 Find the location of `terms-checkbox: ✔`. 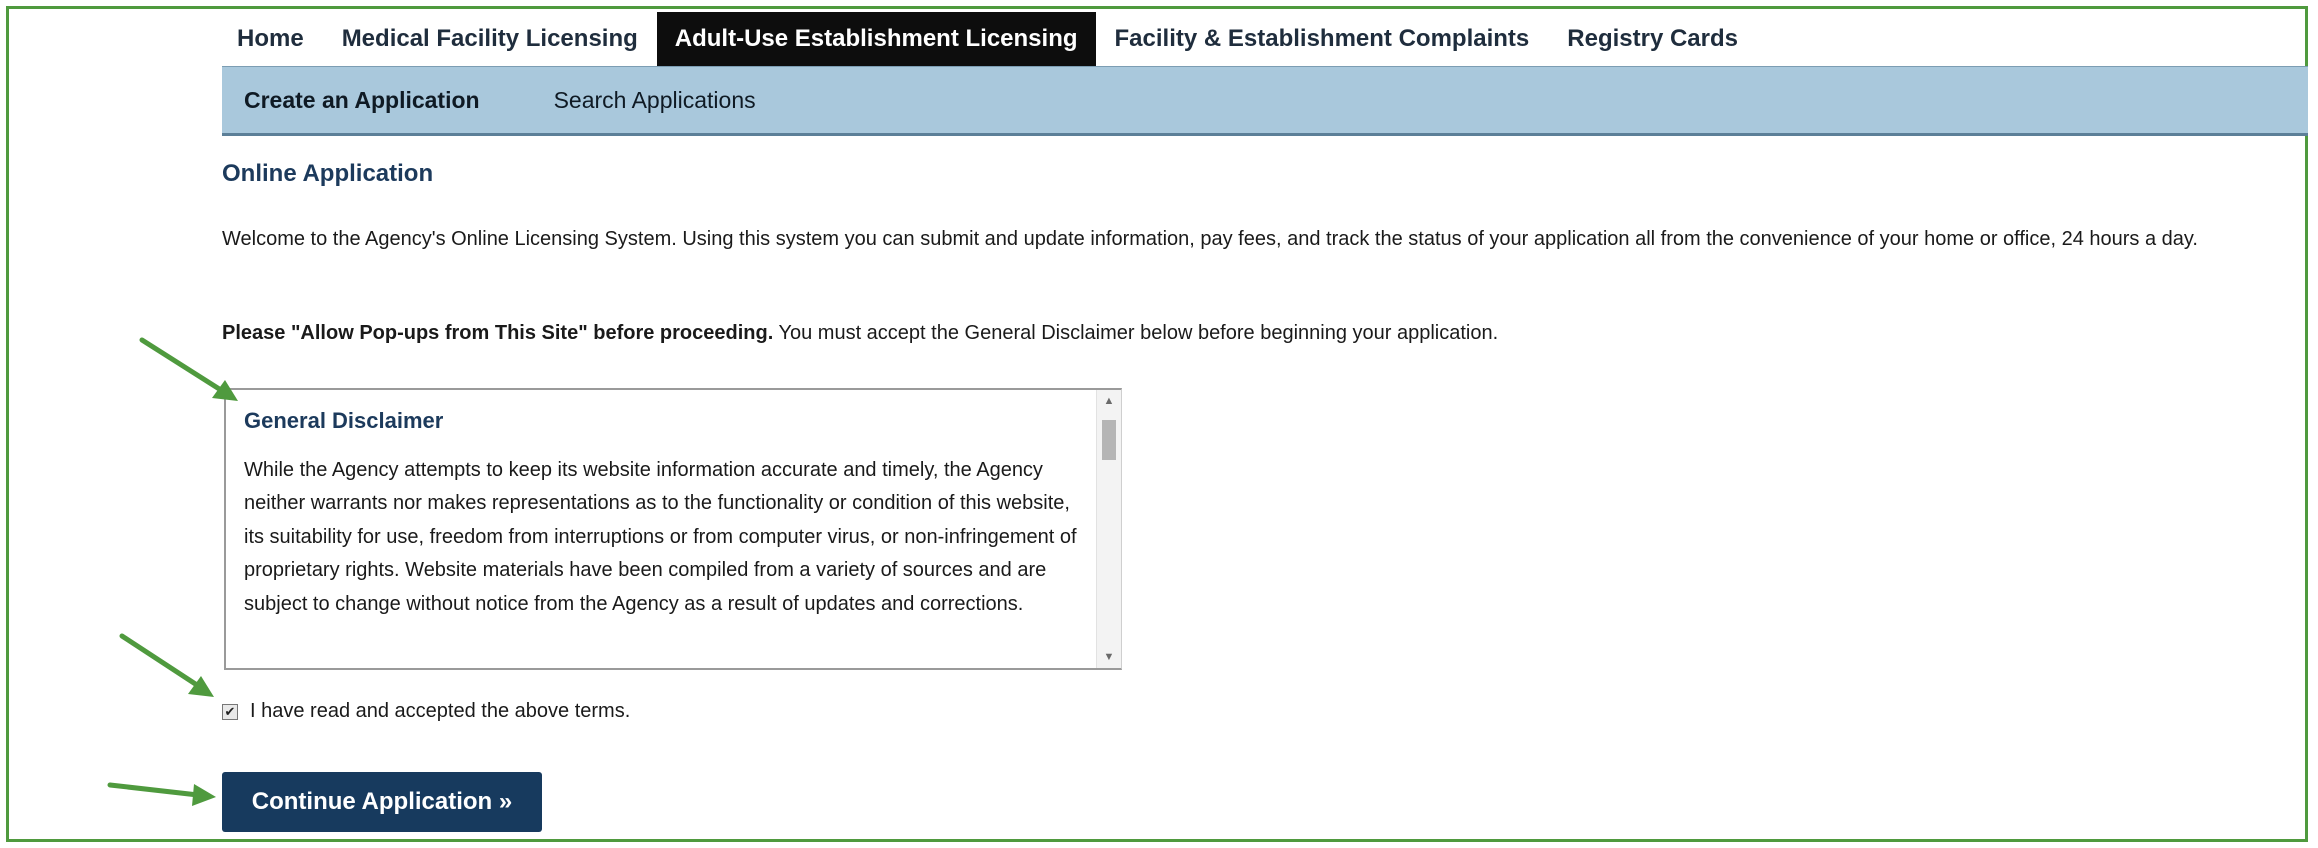

terms-checkbox: ✔ is located at coordinates (230, 711).